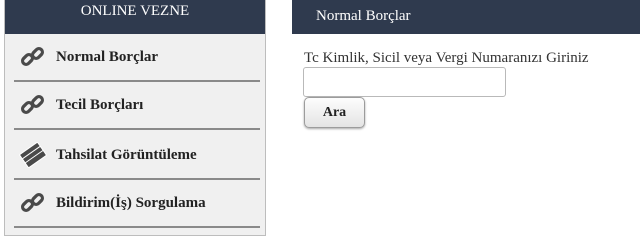 This screenshot has height=240, width=640. Describe the element at coordinates (126, 154) in the screenshot. I see `sidebar-item-label: Tahsilat Görüntüleme` at that location.